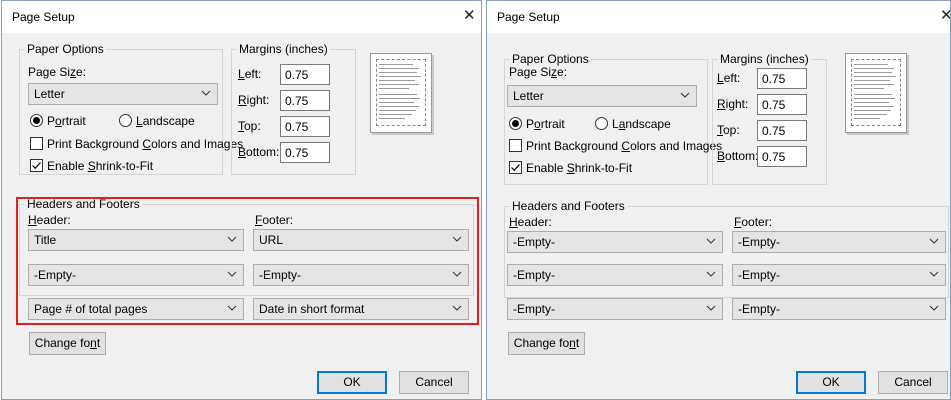 The image size is (951, 400). I want to click on header-select-2: -Empty-, so click(615, 275).